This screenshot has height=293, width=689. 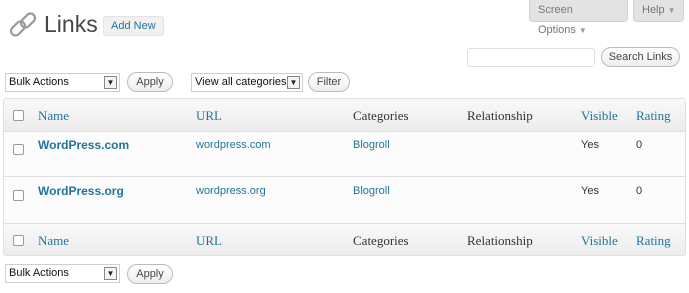 I want to click on column-visible-footer: Visible, so click(x=599, y=241).